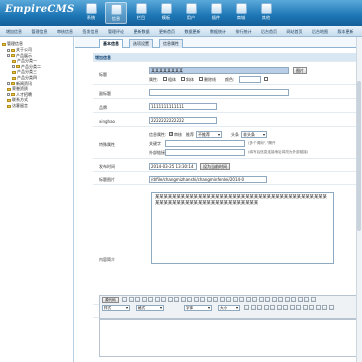 The height and width of the screenshot is (362, 362). What do you see at coordinates (173, 166) in the screenshot?
I see `publish-time-input: 2014-03-25 13:30:14` at bounding box center [173, 166].